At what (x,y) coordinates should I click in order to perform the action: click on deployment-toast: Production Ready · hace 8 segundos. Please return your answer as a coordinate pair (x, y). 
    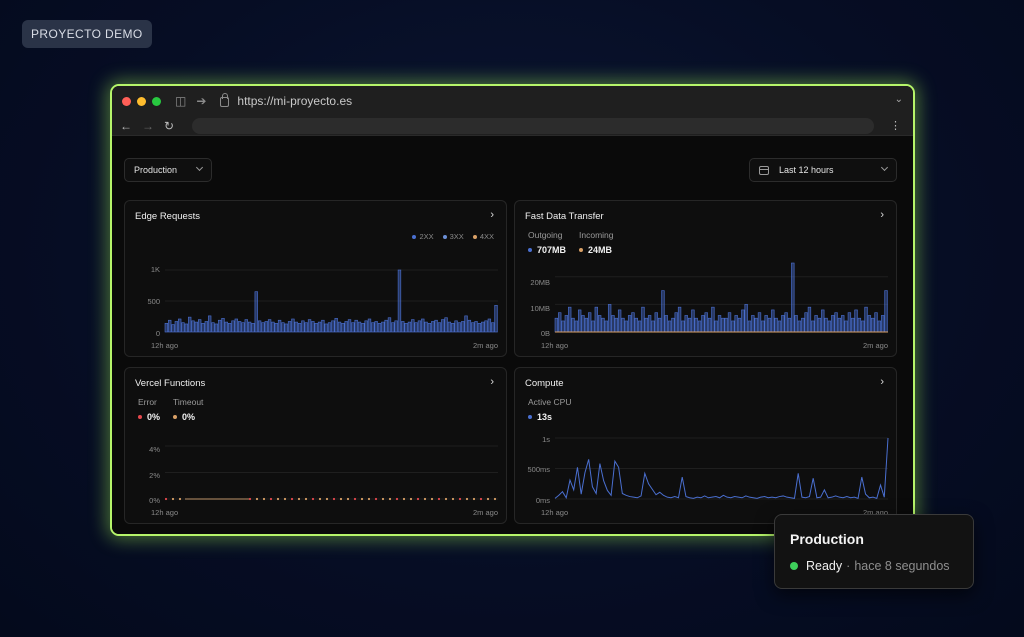
    Looking at the image, I should click on (874, 551).